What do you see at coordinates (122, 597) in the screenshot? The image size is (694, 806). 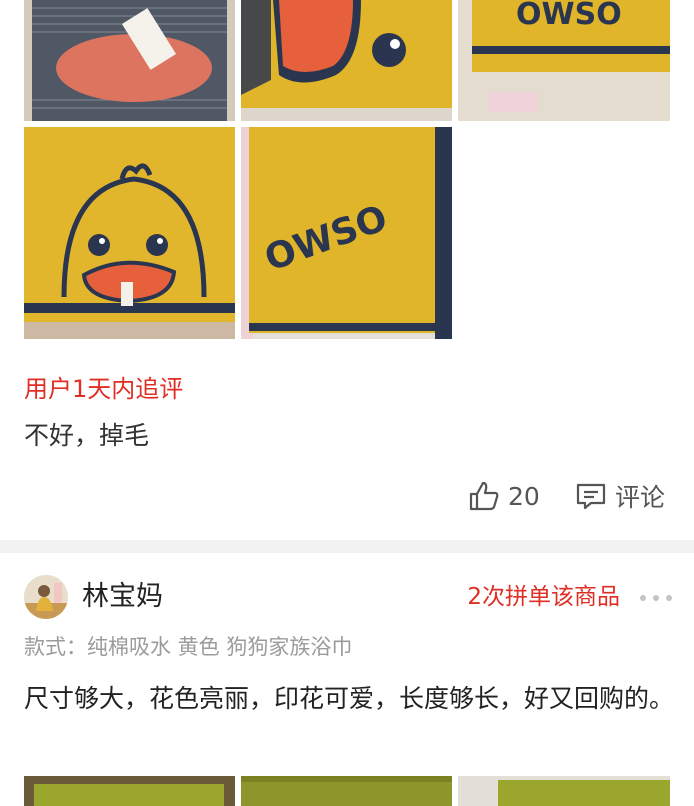 I see `username: 林宝妈` at bounding box center [122, 597].